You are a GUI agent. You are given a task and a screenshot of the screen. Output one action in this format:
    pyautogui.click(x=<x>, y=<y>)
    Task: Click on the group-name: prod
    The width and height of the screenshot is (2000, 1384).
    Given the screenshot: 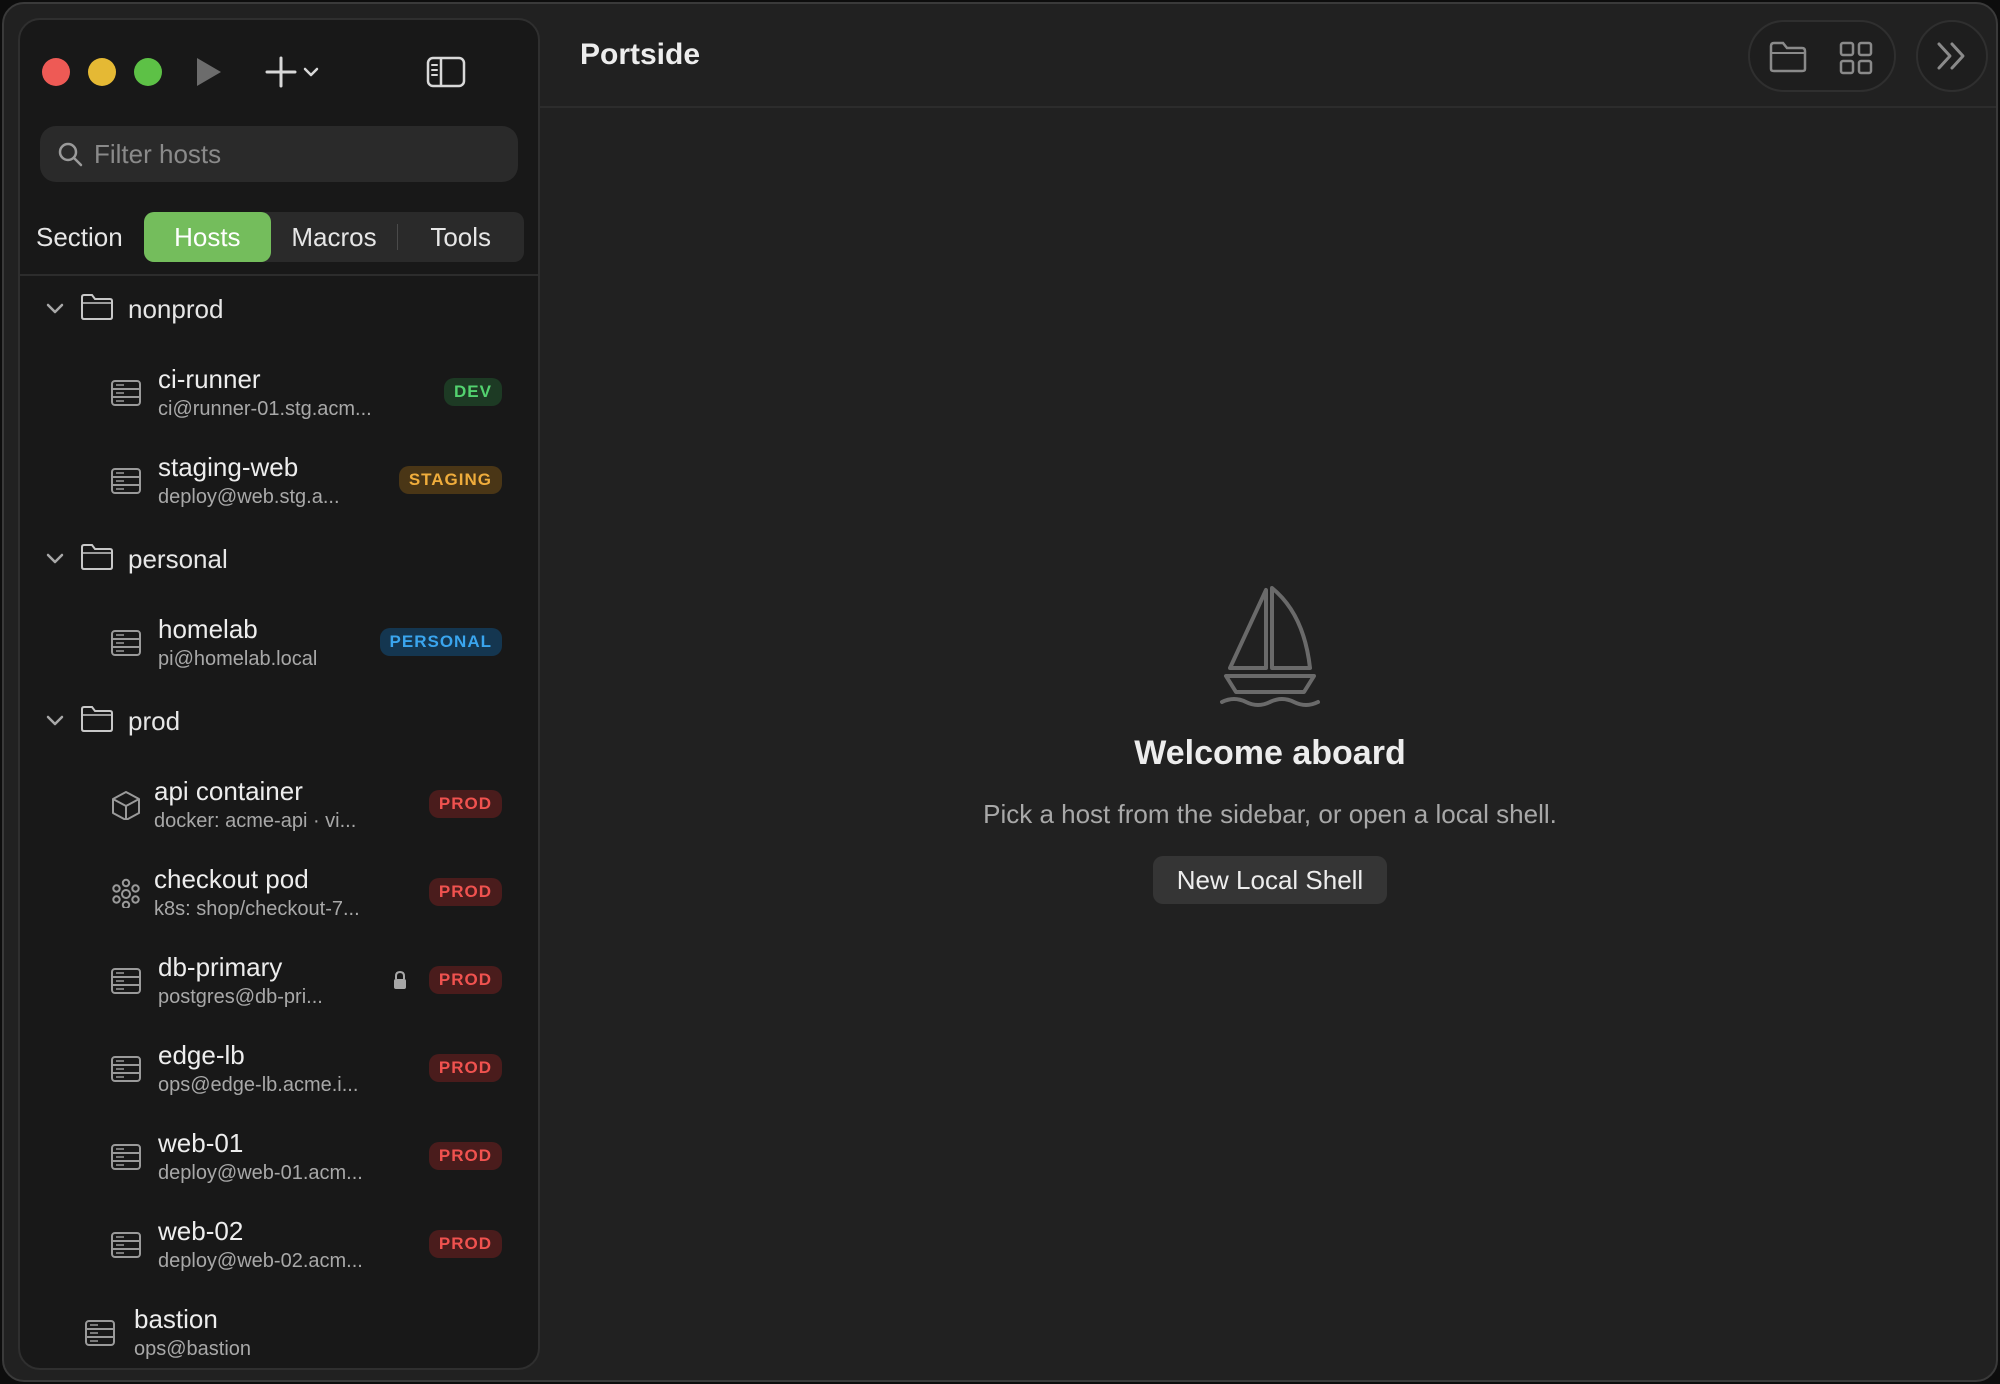 What is the action you would take?
    pyautogui.click(x=154, y=721)
    